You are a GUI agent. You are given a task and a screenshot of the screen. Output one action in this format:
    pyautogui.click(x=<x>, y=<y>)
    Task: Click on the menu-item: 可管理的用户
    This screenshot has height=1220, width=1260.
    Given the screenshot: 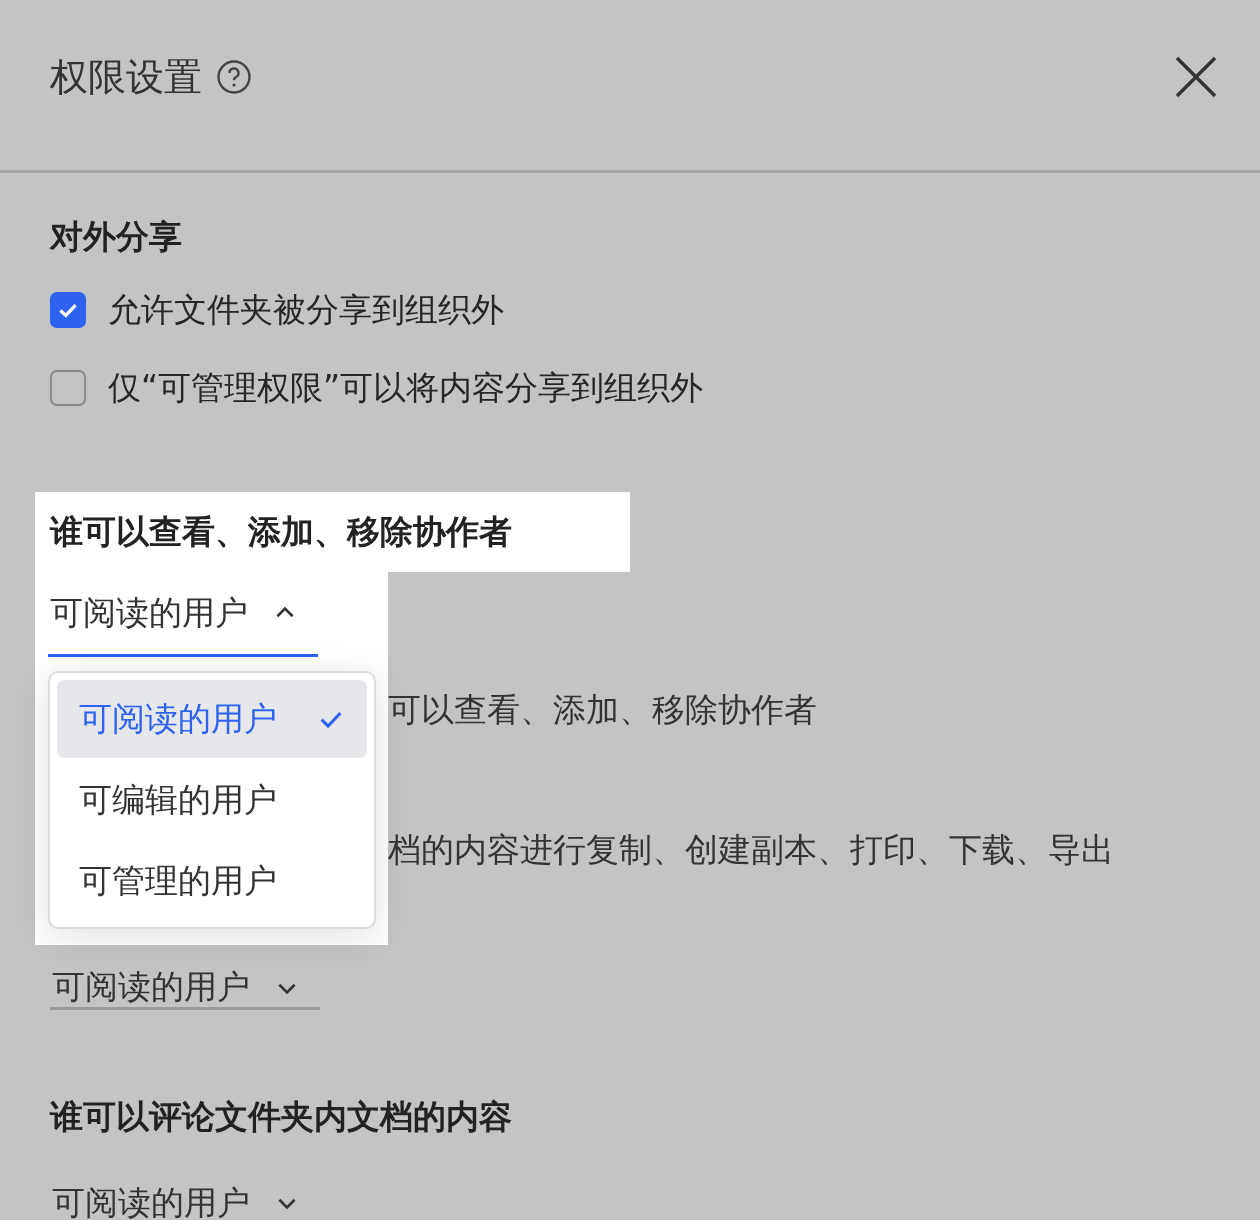 What is the action you would take?
    pyautogui.click(x=212, y=881)
    